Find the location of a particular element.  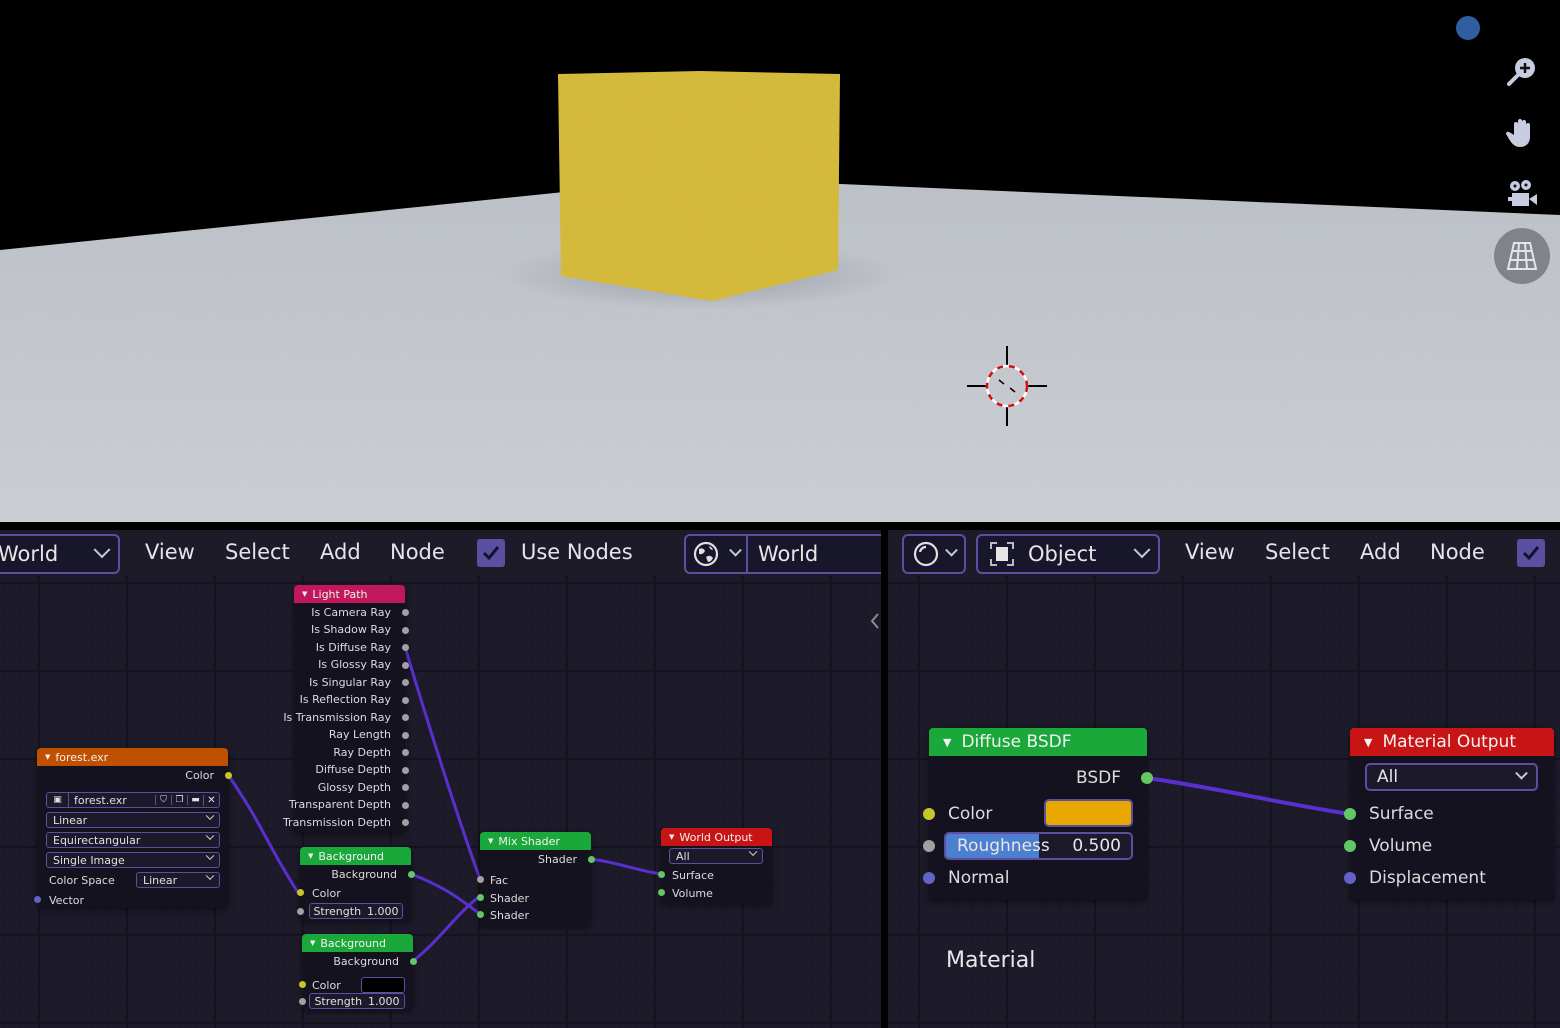

area-divider is located at coordinates (780, 526).